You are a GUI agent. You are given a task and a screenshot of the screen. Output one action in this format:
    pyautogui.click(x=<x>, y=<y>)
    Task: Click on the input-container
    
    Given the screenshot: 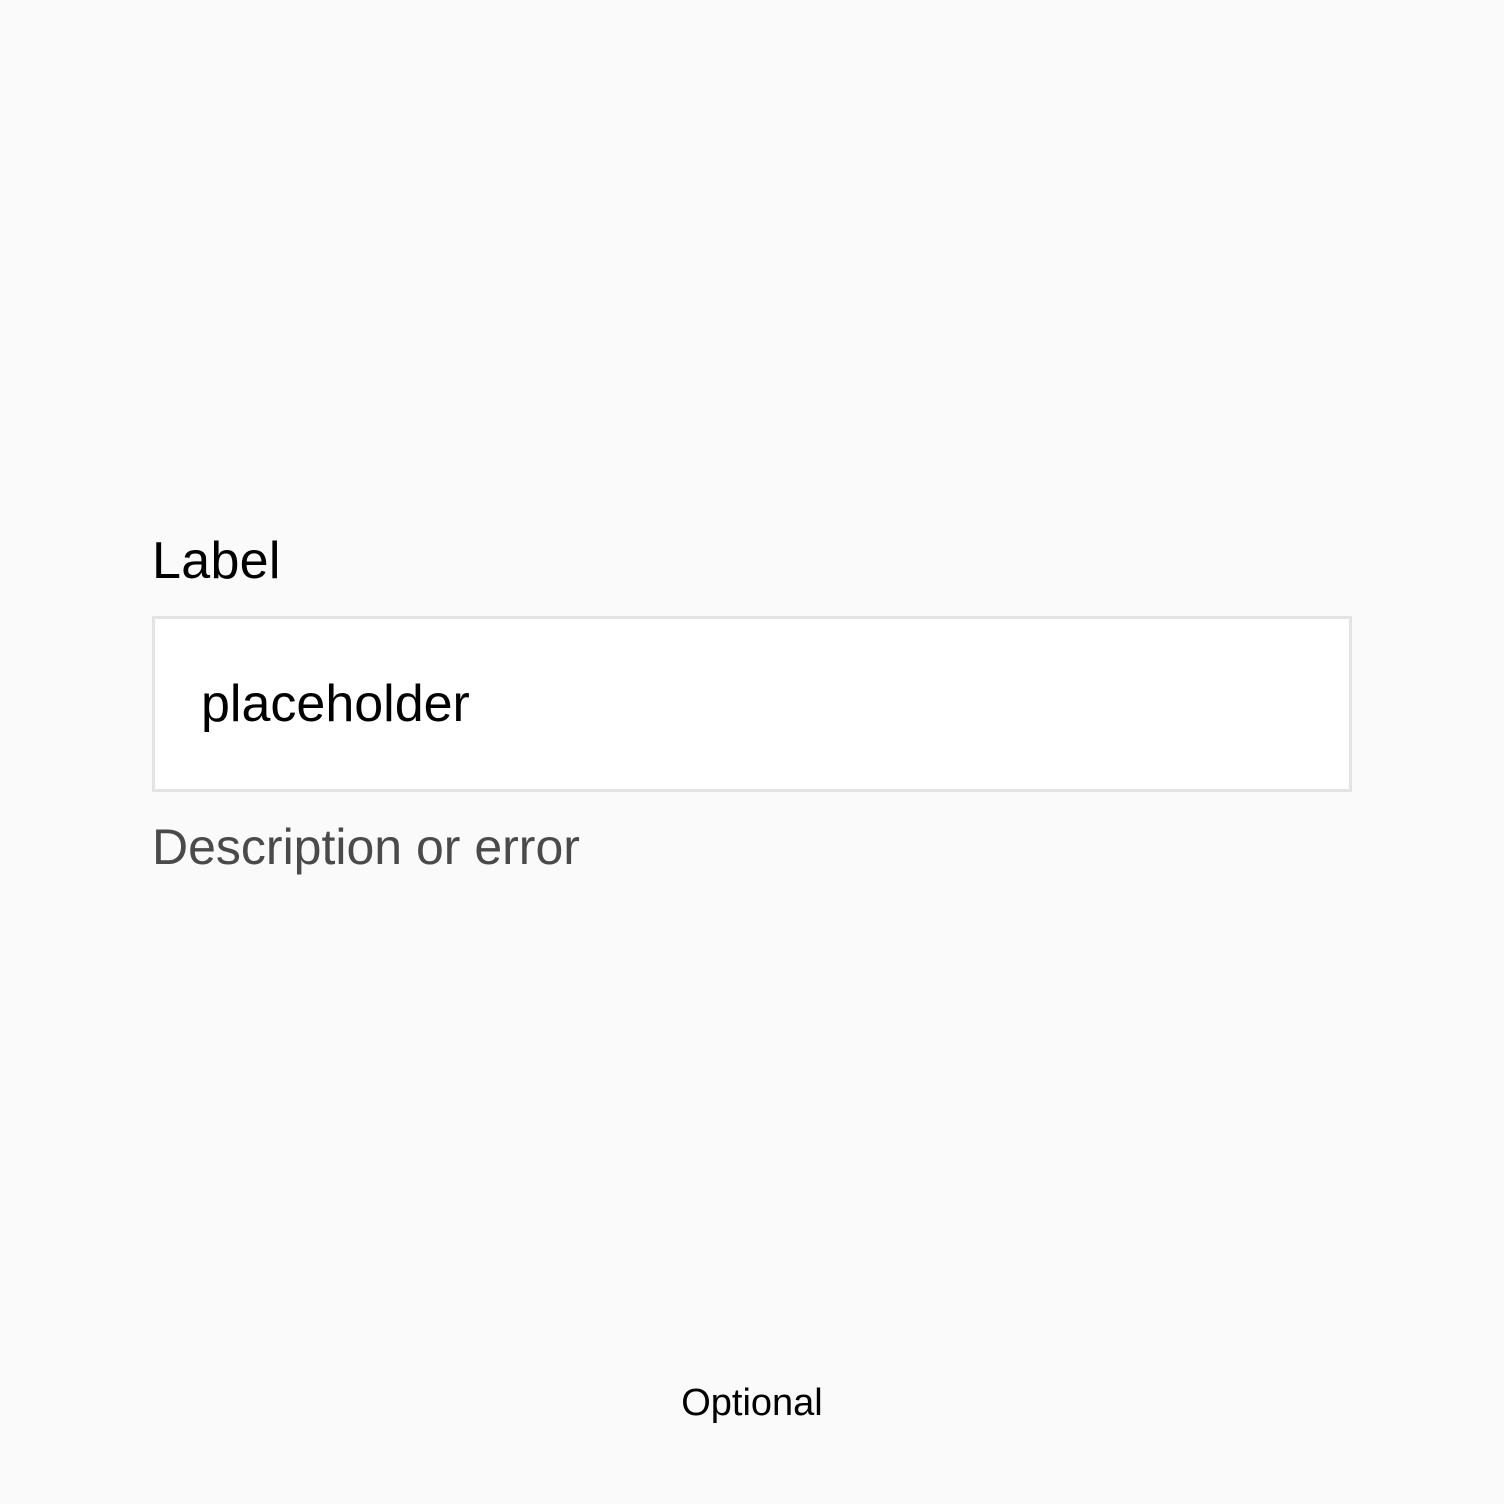 What is the action you would take?
    pyautogui.click(x=752, y=704)
    